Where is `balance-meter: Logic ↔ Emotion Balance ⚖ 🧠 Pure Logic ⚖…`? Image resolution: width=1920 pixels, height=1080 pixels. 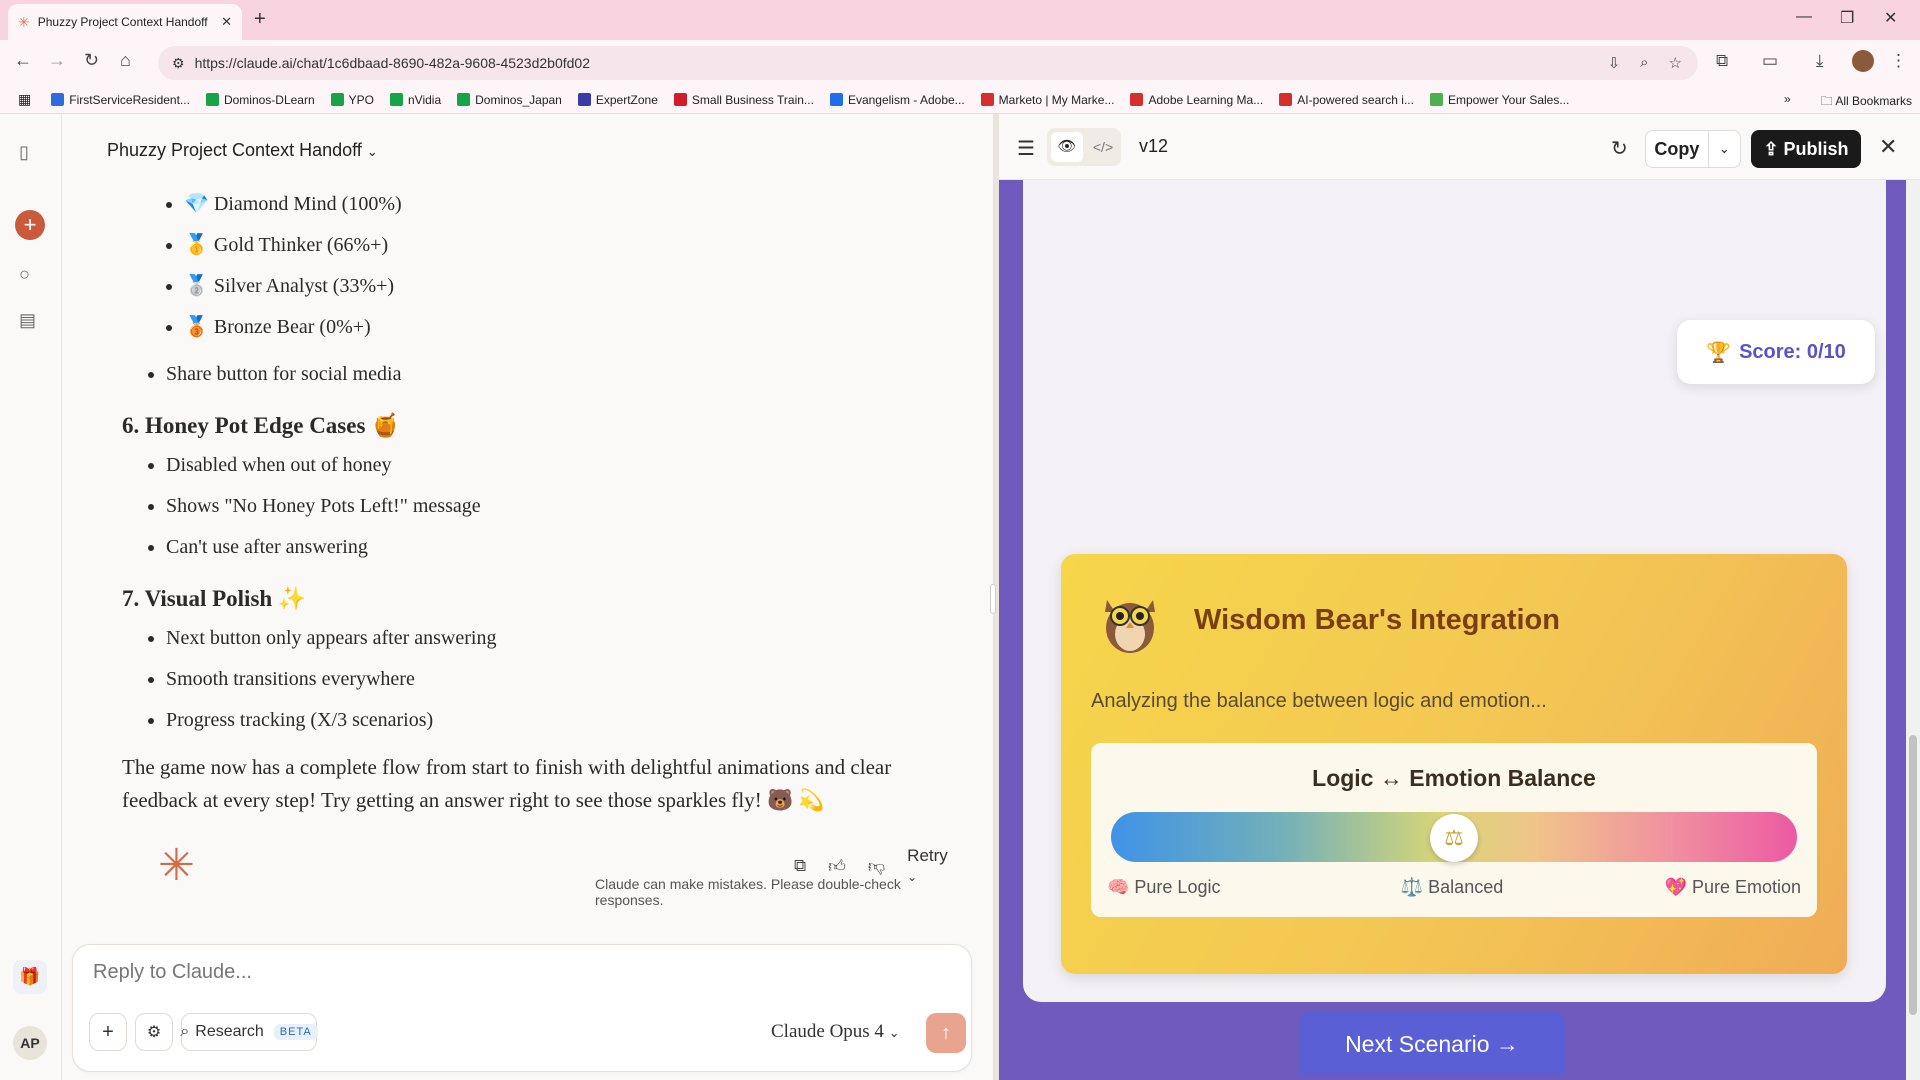
balance-meter: Logic ↔ Emotion Balance ⚖ 🧠 Pure Logic ⚖… is located at coordinates (1454, 830).